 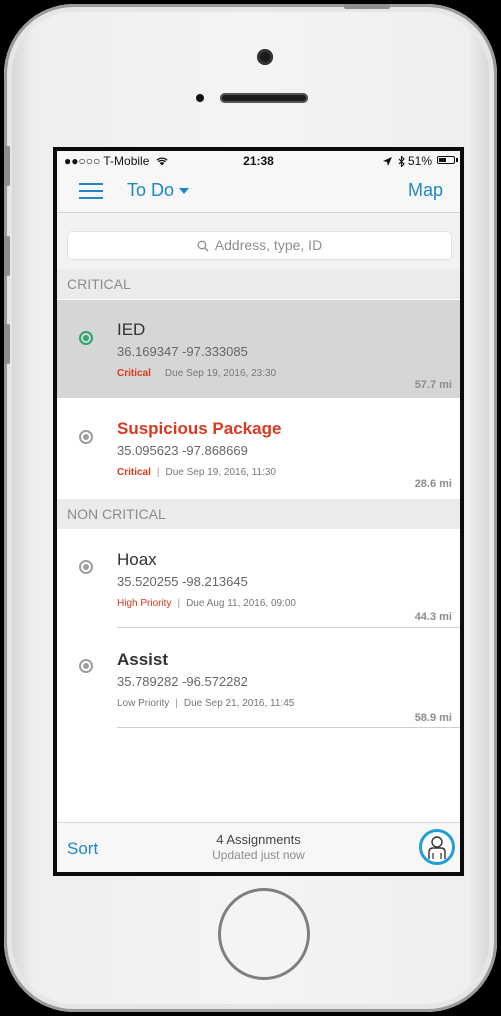 I want to click on map-button: Map, so click(x=425, y=190).